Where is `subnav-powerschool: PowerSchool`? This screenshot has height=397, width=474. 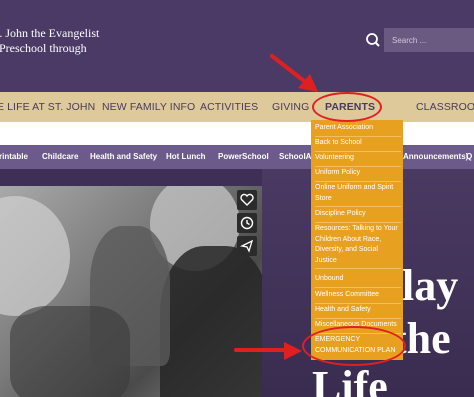
subnav-powerschool: PowerSchool is located at coordinates (243, 157).